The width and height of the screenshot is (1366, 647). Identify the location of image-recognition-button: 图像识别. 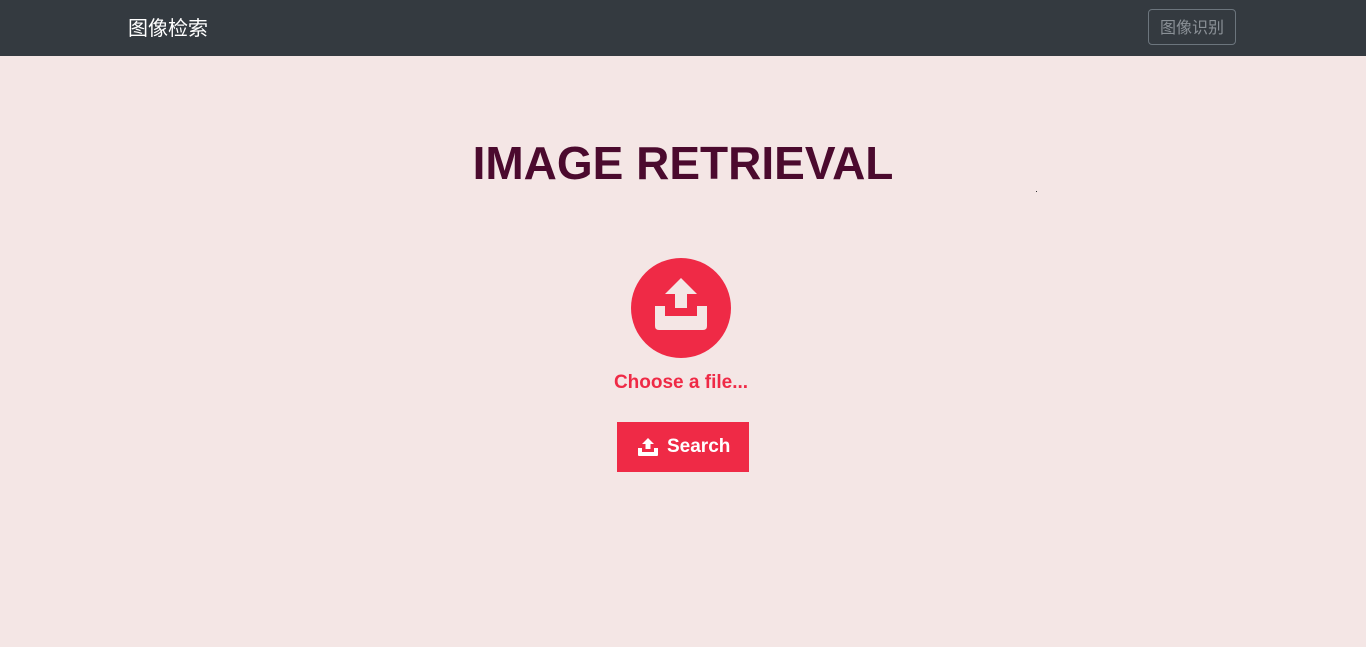
(1192, 27).